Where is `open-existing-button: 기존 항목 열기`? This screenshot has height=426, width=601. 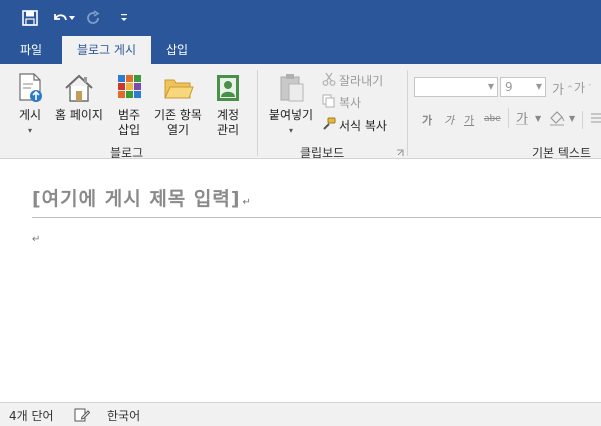 open-existing-button: 기존 항목 열기 is located at coordinates (178, 105).